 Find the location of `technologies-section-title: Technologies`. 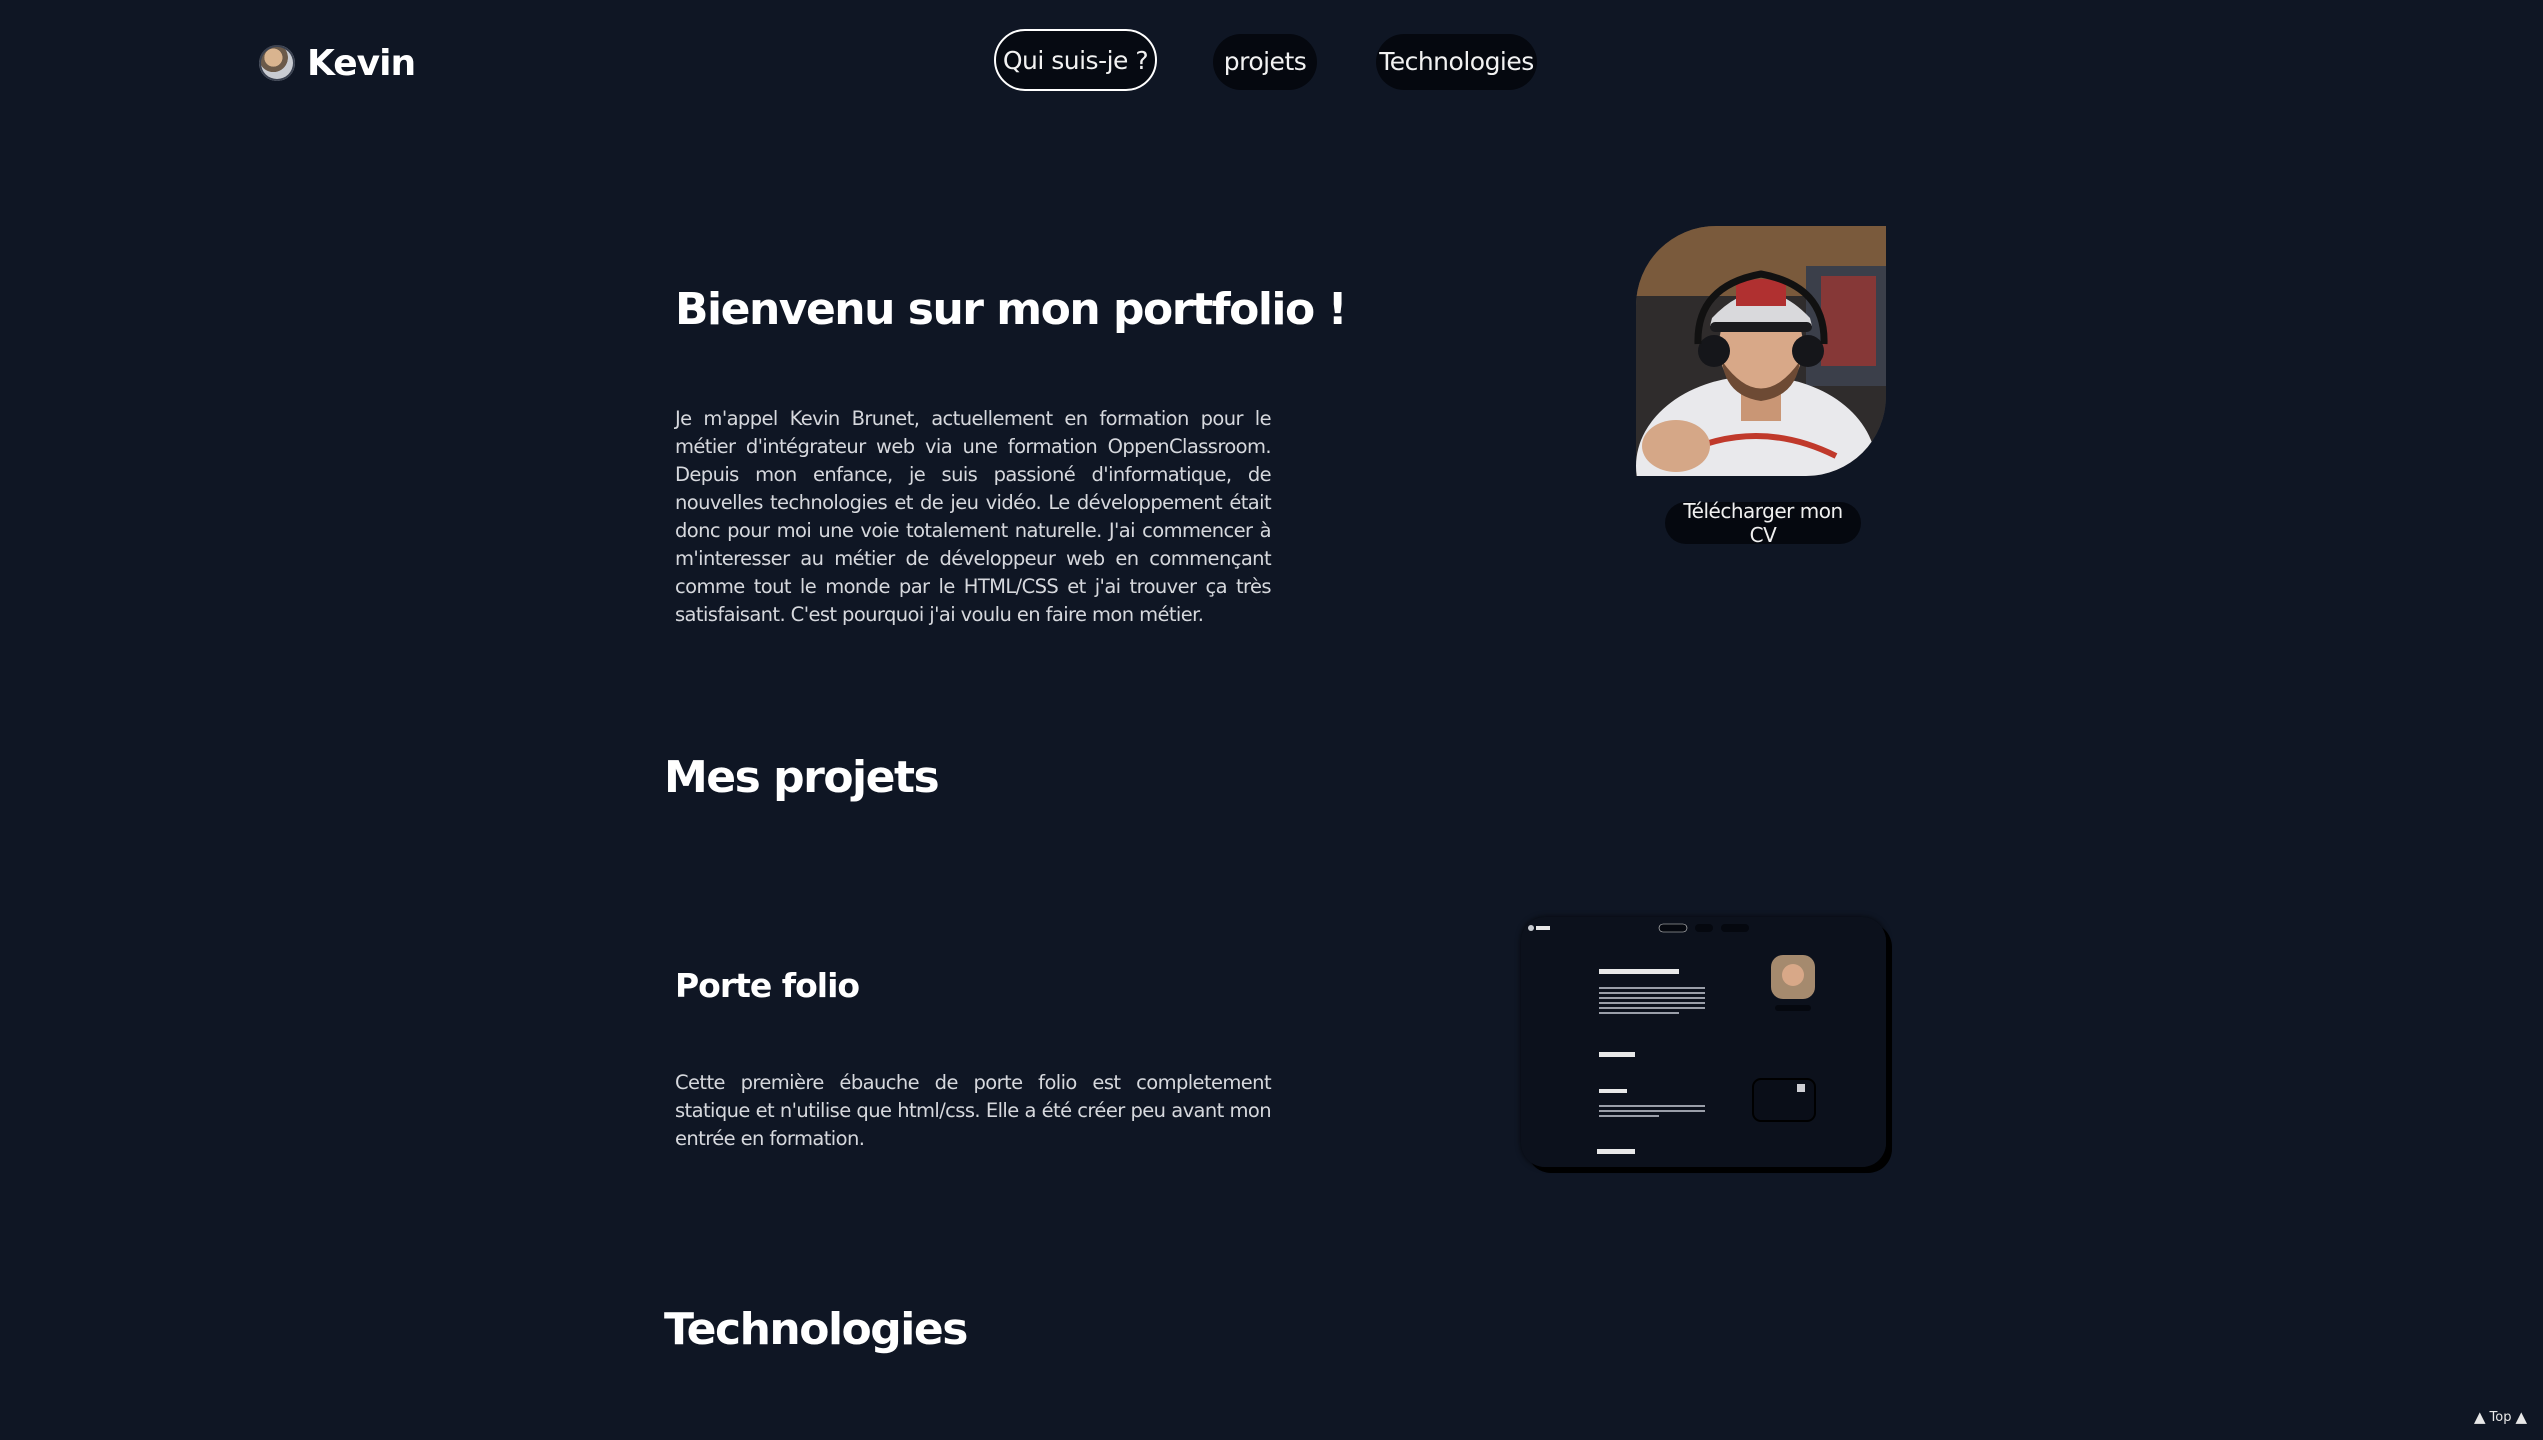

technologies-section-title: Technologies is located at coordinates (816, 1329).